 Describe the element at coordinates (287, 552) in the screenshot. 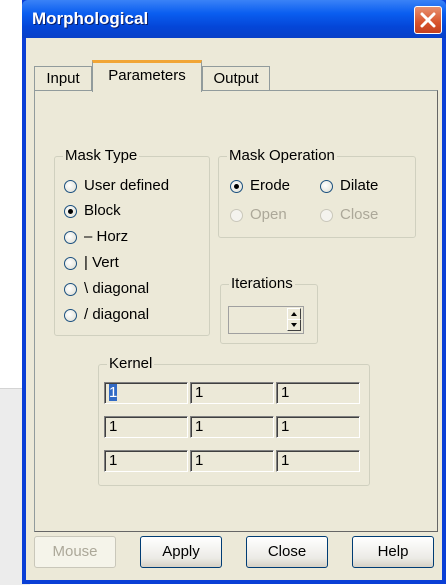

I see `close-button: Close` at that location.